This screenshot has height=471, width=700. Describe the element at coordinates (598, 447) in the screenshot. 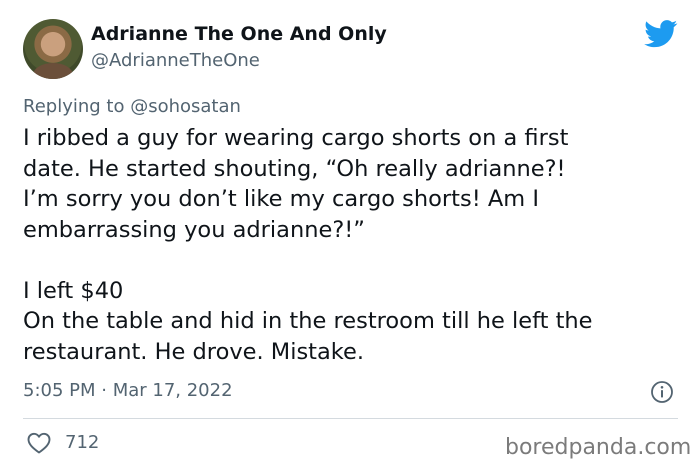

I see `watermark: boredpanda.com` at that location.